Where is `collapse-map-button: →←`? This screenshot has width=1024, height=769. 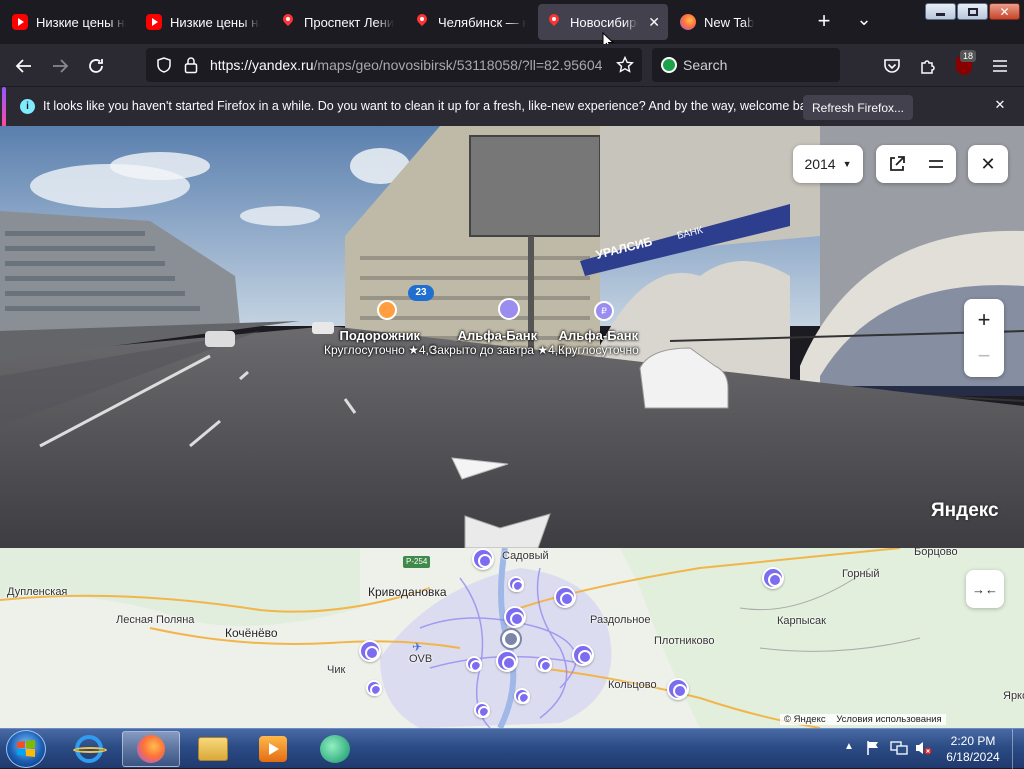
collapse-map-button: →← is located at coordinates (985, 589).